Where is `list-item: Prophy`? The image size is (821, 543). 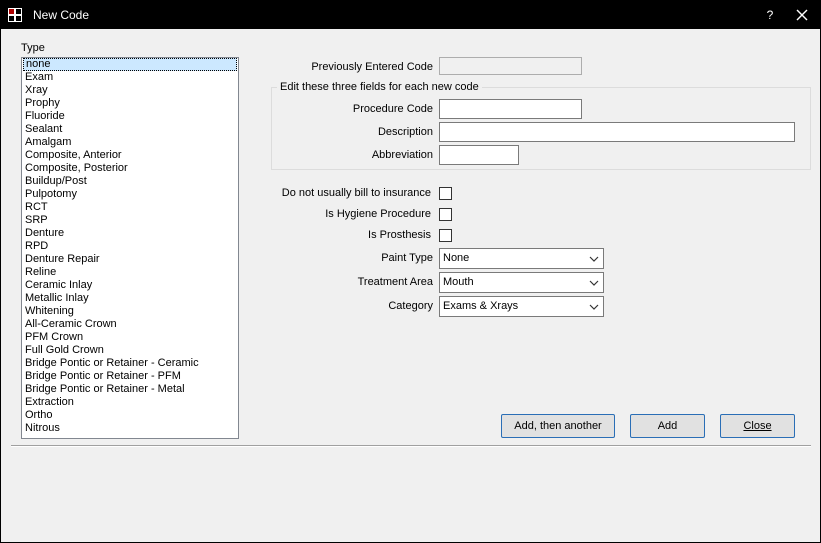 list-item: Prophy is located at coordinates (130, 103).